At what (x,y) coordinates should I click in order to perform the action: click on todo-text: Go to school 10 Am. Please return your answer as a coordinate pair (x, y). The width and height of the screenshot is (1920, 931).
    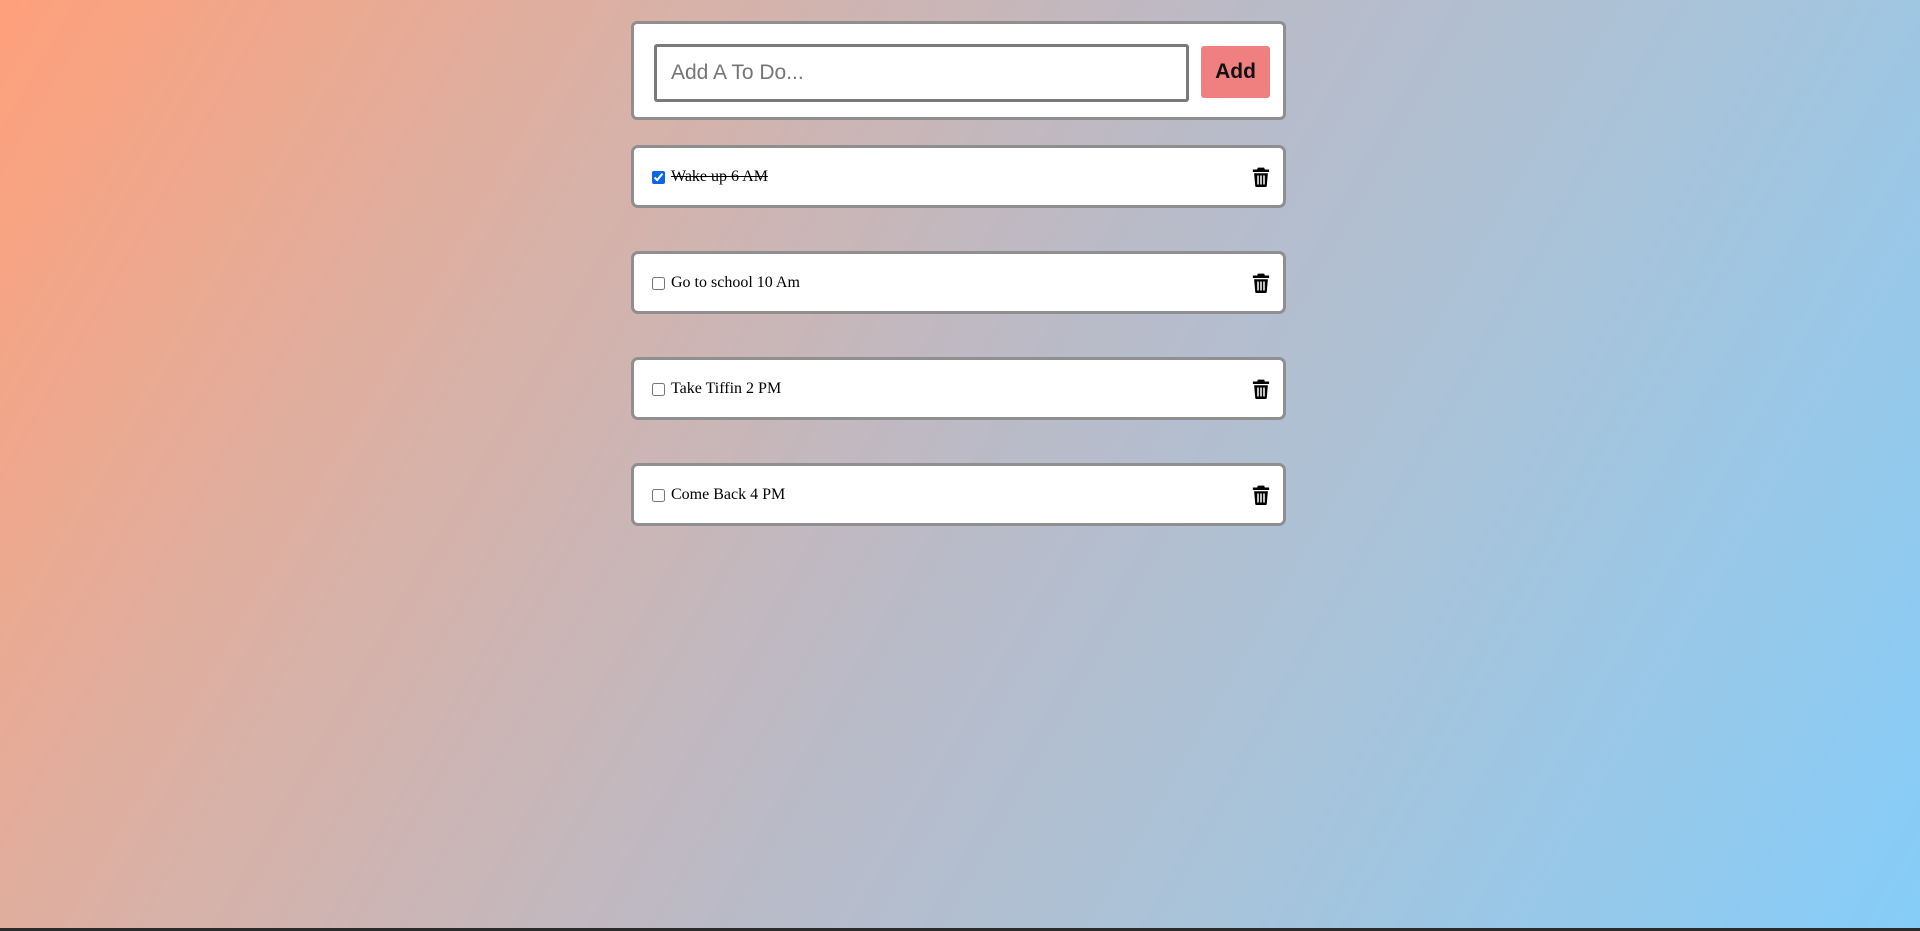
    Looking at the image, I should click on (735, 282).